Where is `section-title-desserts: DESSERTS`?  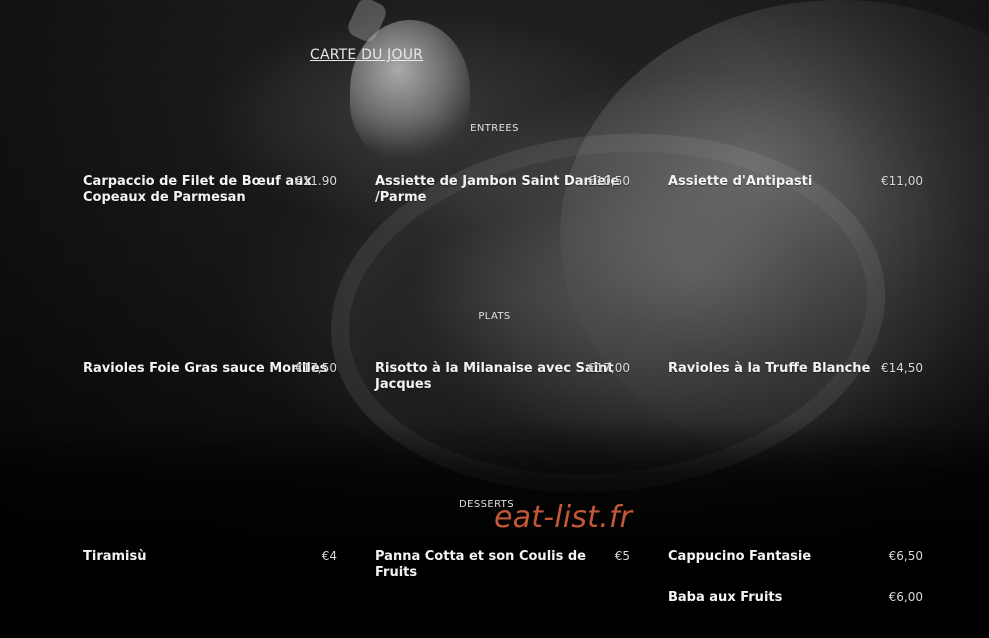 section-title-desserts: DESSERTS is located at coordinates (486, 504).